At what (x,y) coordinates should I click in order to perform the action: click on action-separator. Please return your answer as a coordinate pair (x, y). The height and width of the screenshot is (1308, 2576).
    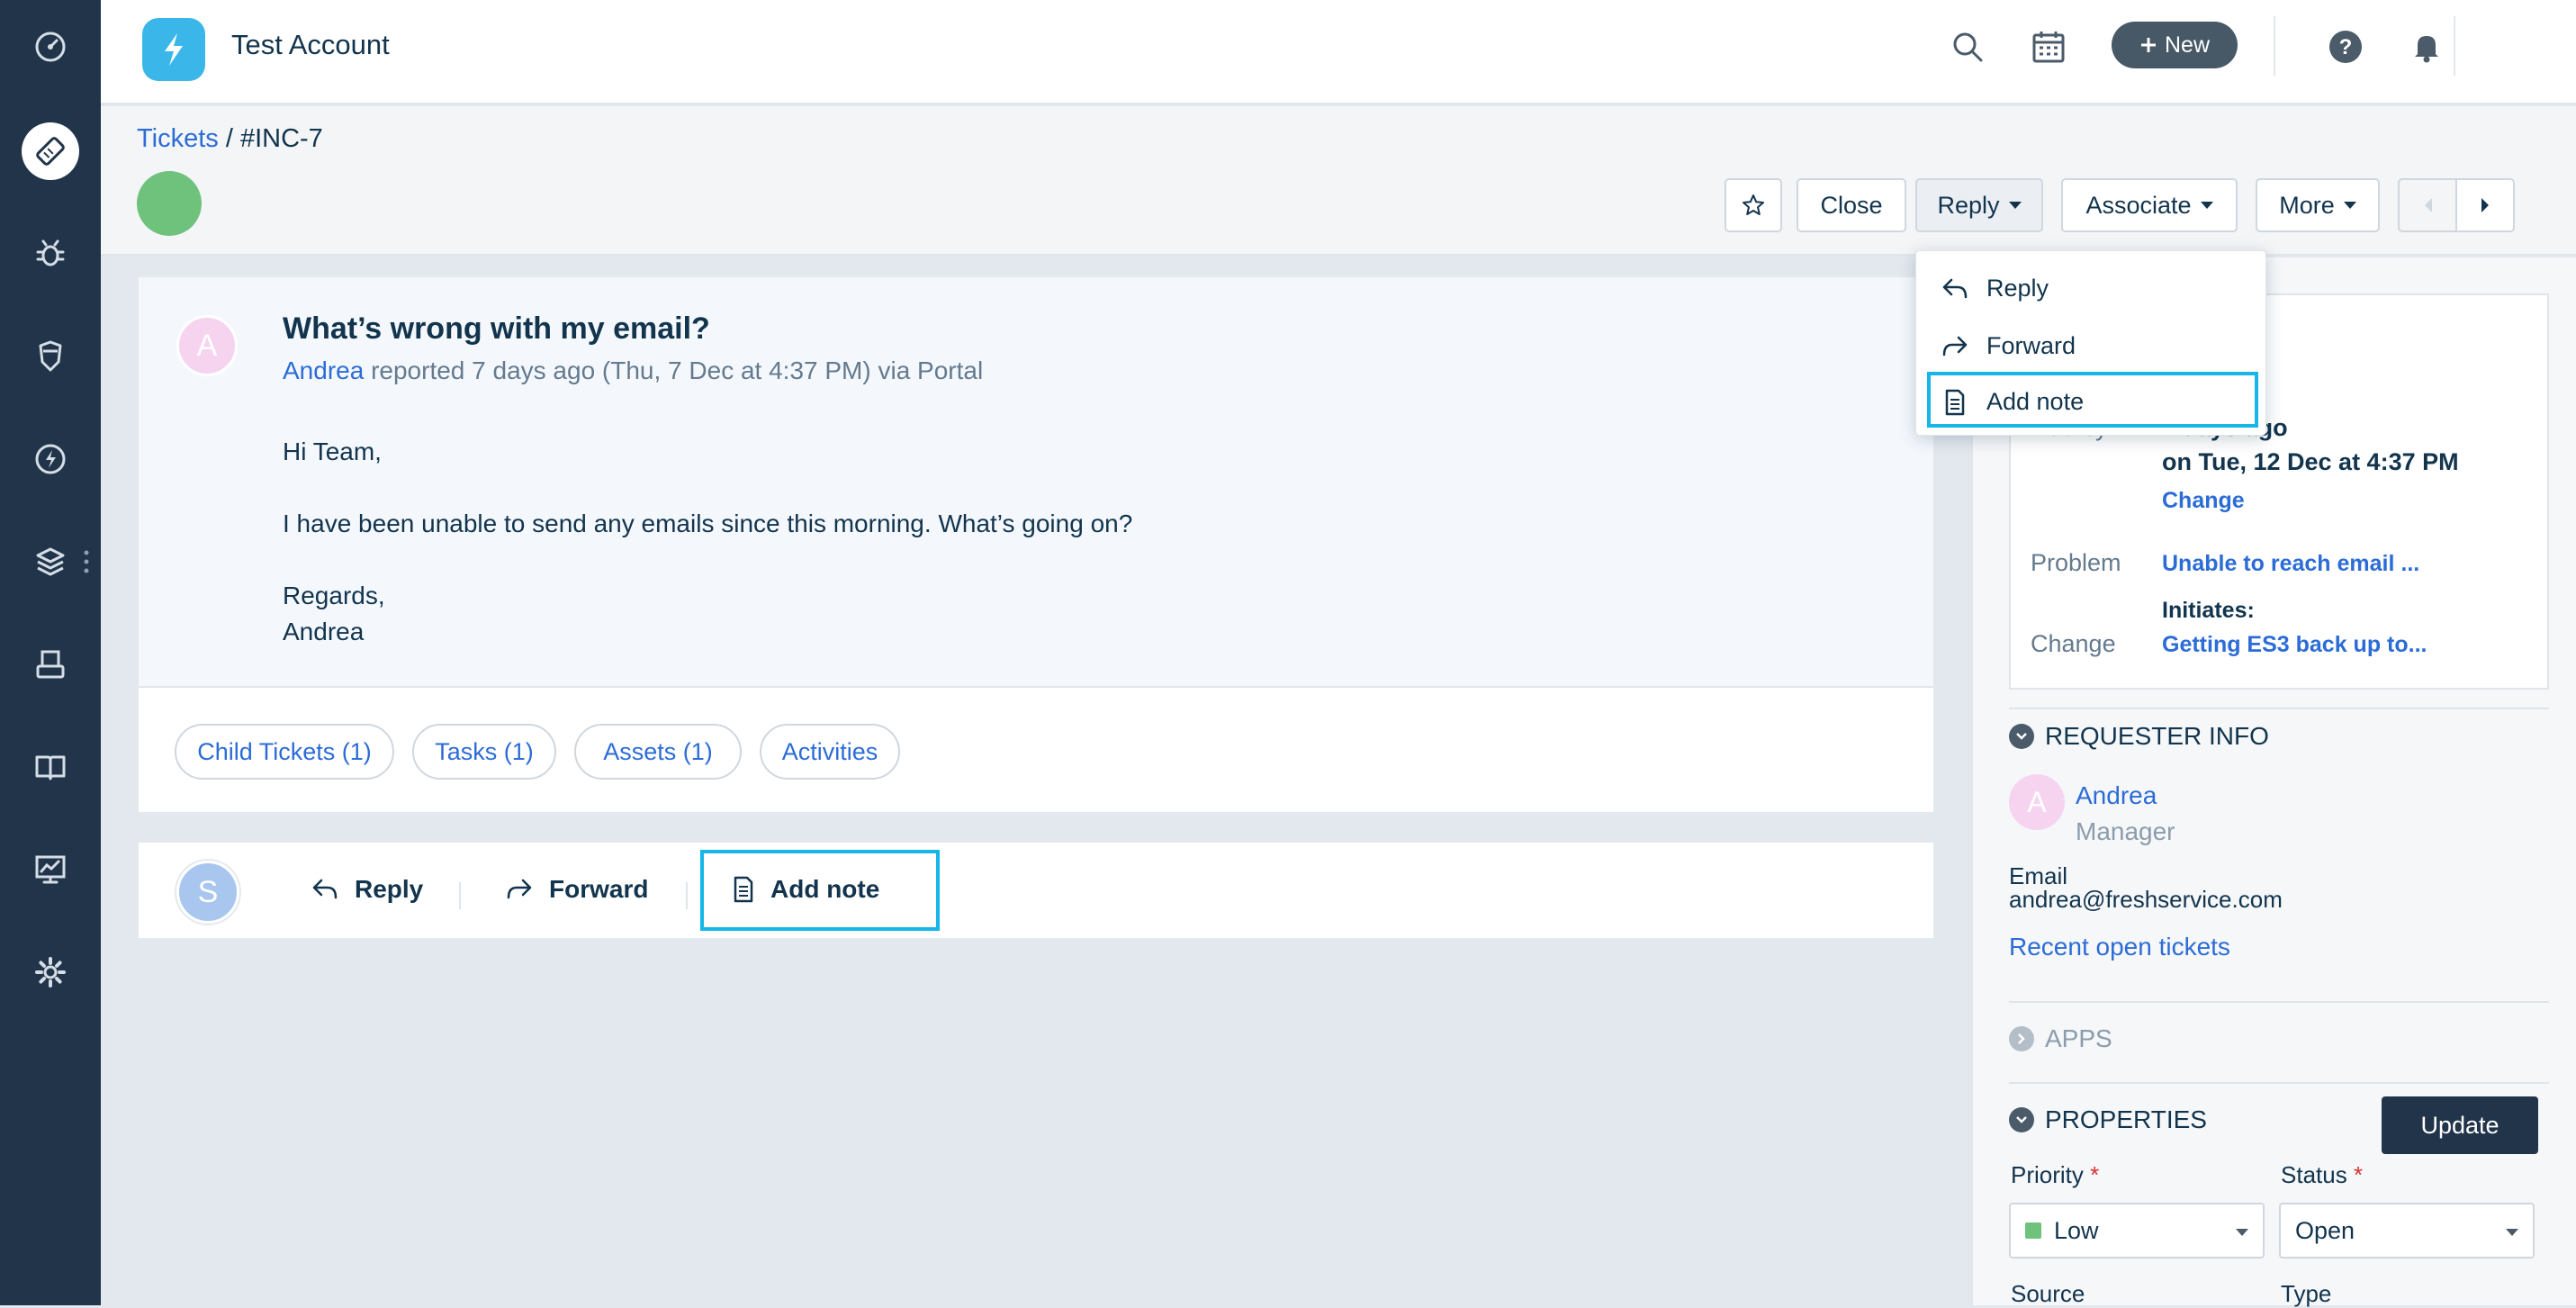
    Looking at the image, I should click on (687, 895).